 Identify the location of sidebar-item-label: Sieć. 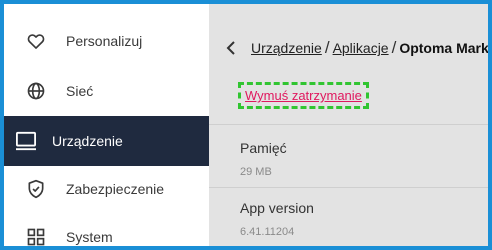
(80, 91).